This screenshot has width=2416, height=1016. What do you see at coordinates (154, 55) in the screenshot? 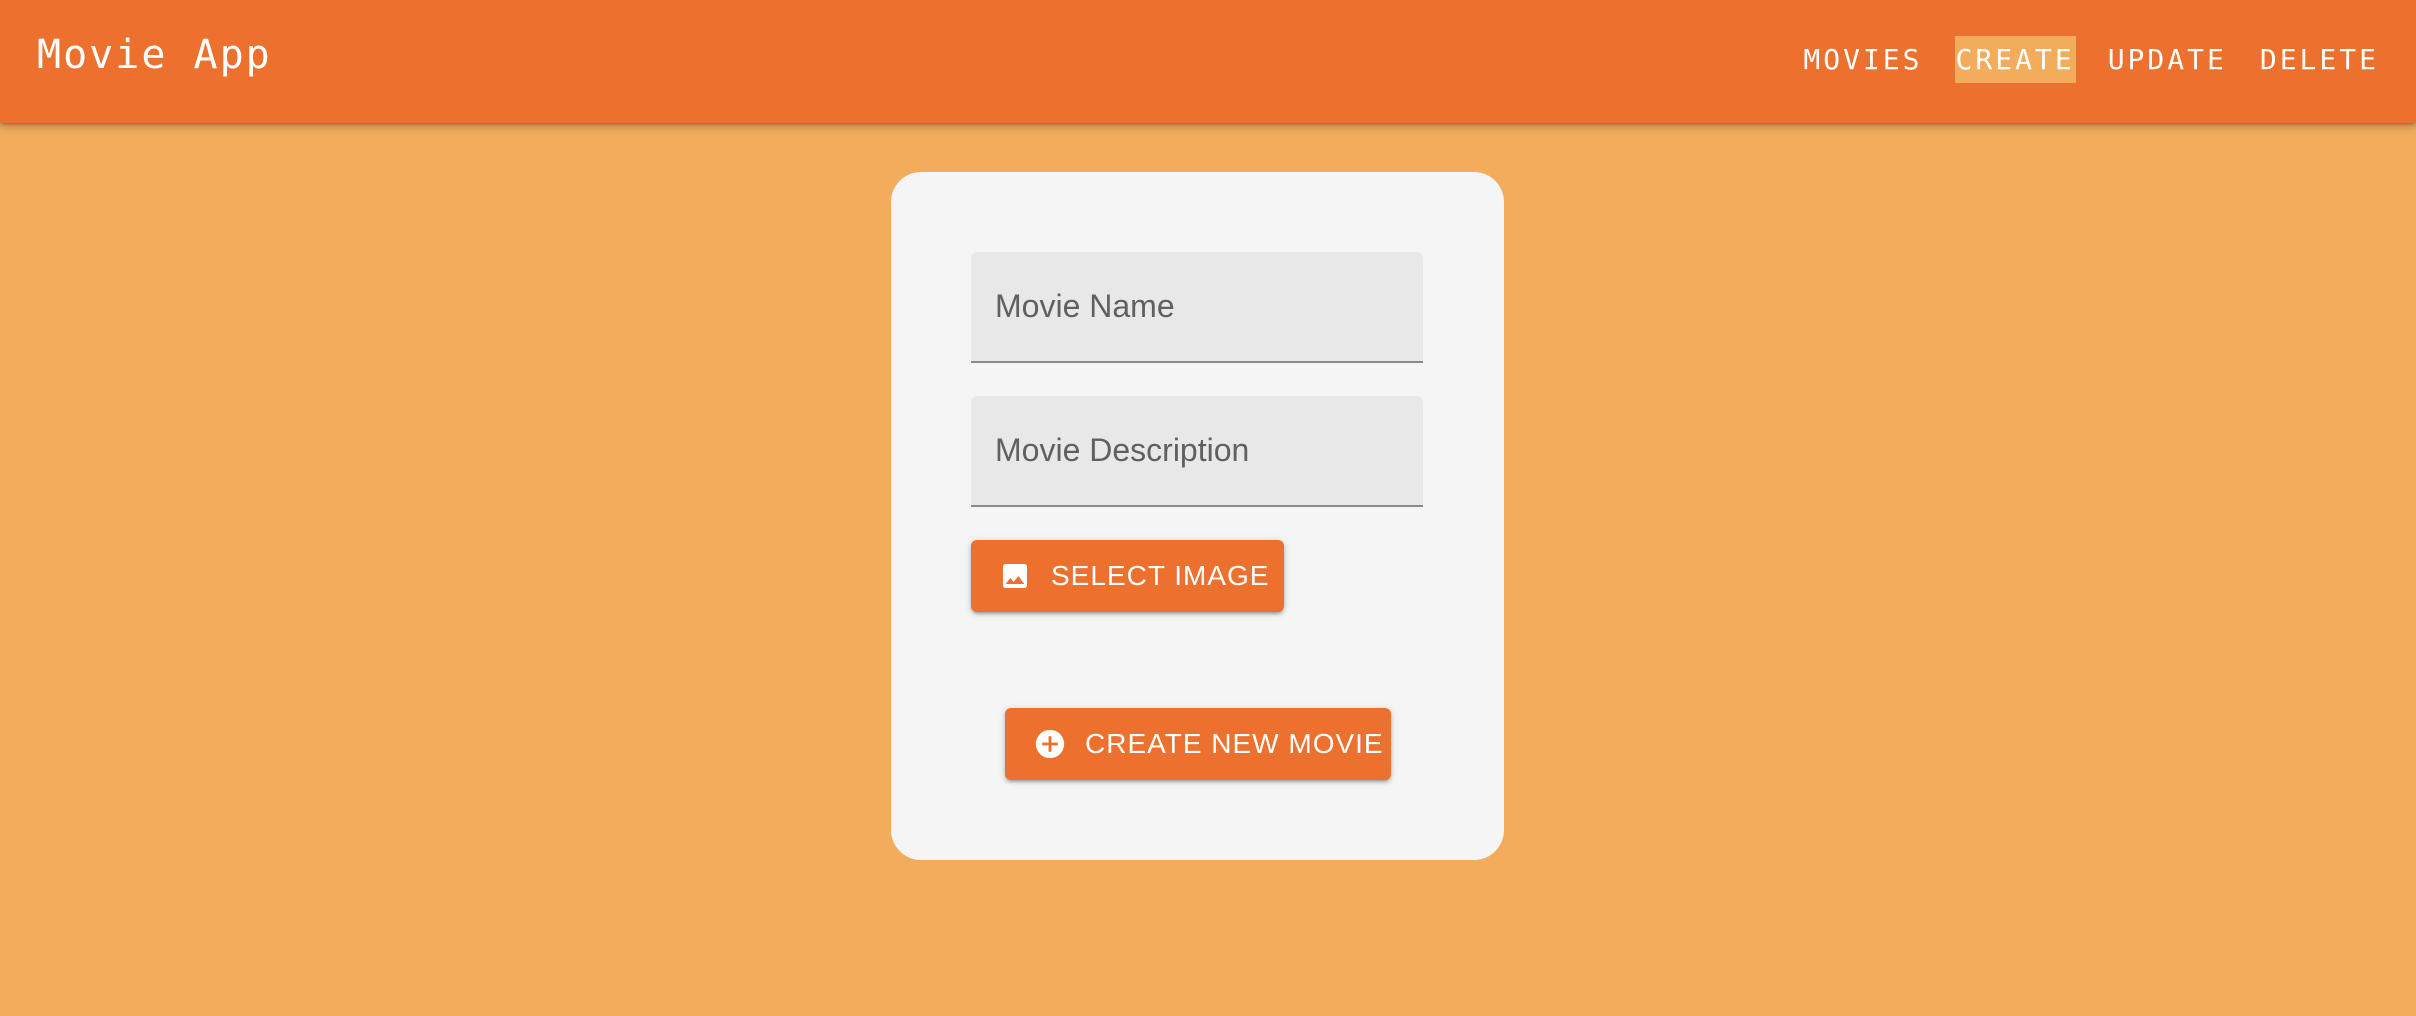
I see `app-title: Movie App` at bounding box center [154, 55].